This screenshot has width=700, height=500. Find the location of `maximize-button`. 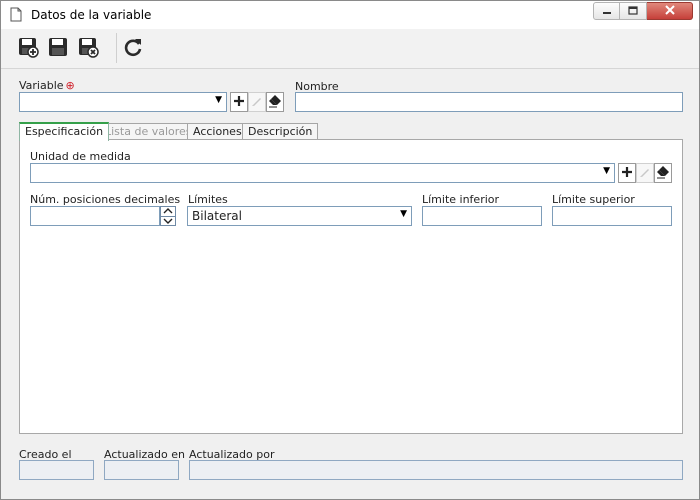

maximize-button is located at coordinates (633, 11).